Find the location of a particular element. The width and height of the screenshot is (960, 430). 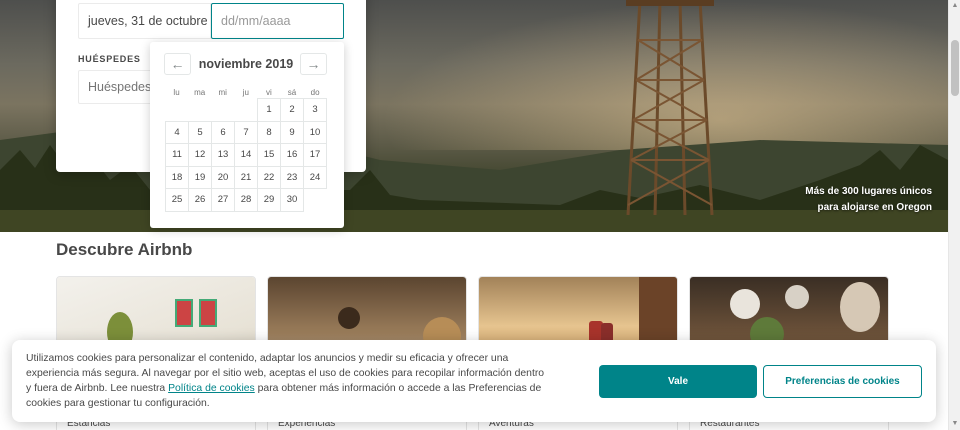

checkout-date-input: dd/mm/aaaa is located at coordinates (277, 21).